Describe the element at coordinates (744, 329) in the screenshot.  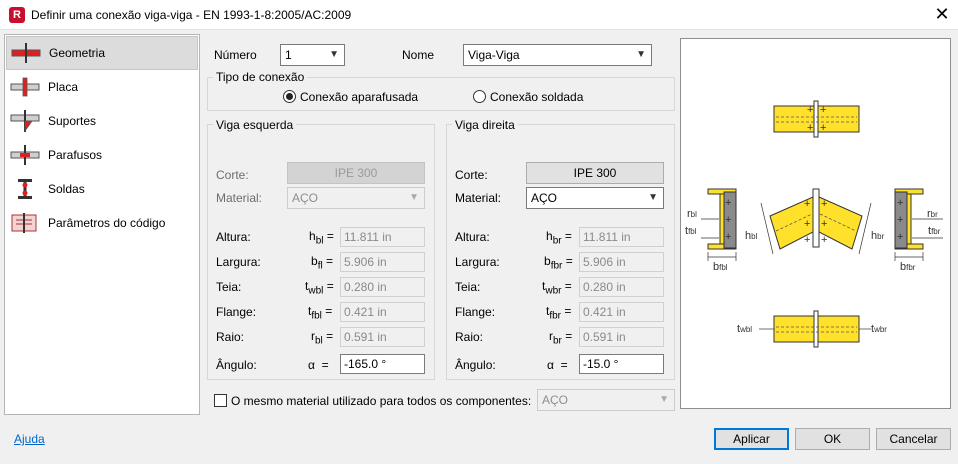
I see `twbl-label: twbl` at that location.